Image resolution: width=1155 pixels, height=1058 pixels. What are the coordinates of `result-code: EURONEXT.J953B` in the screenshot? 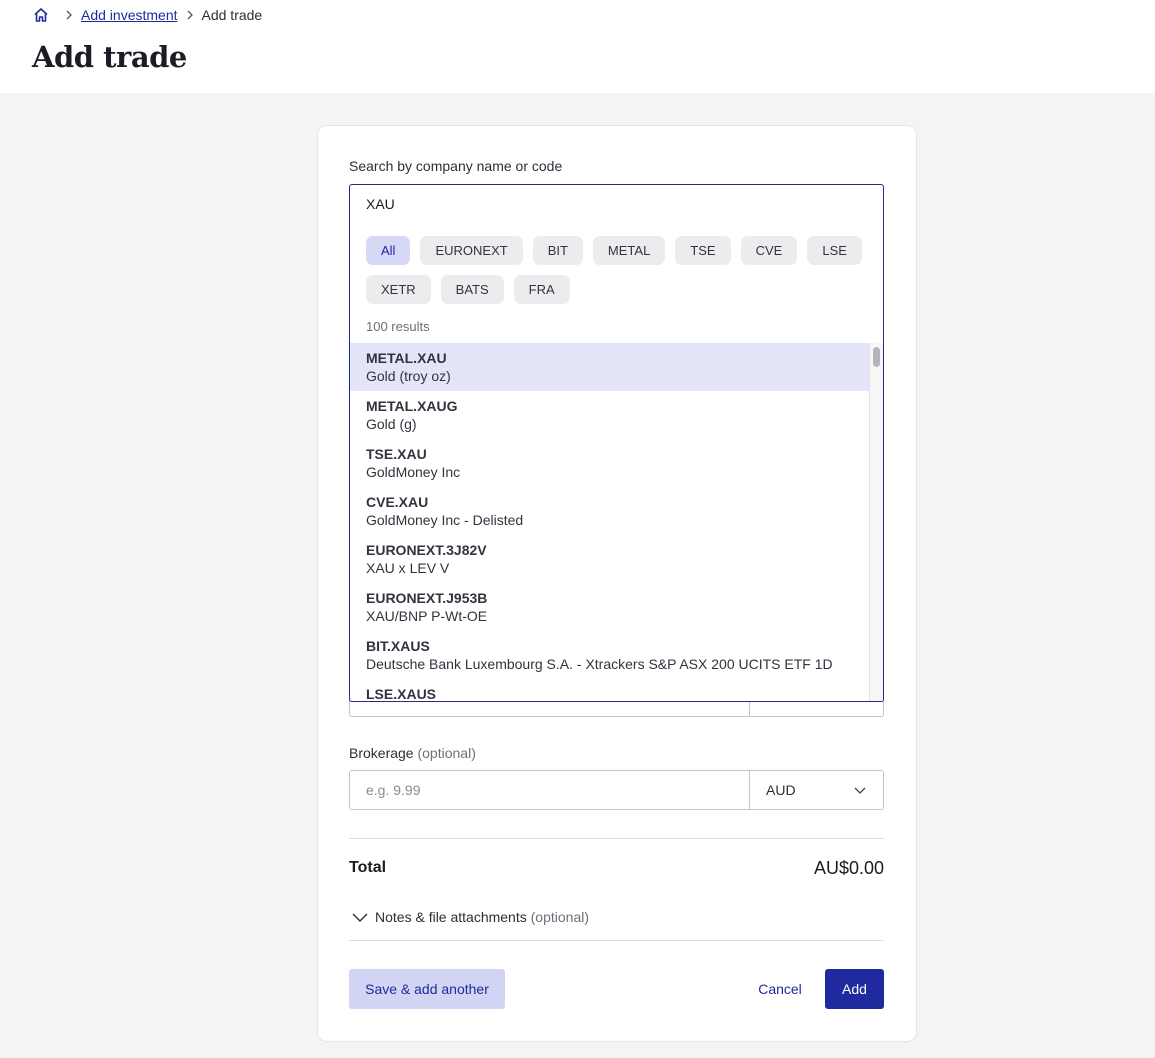 It's located at (609, 598).